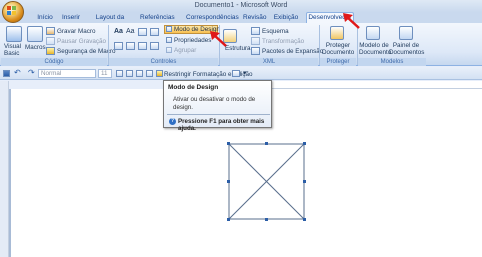 The height and width of the screenshot is (257, 482). Describe the element at coordinates (35, 47) in the screenshot. I see `macros-button: Macros` at that location.